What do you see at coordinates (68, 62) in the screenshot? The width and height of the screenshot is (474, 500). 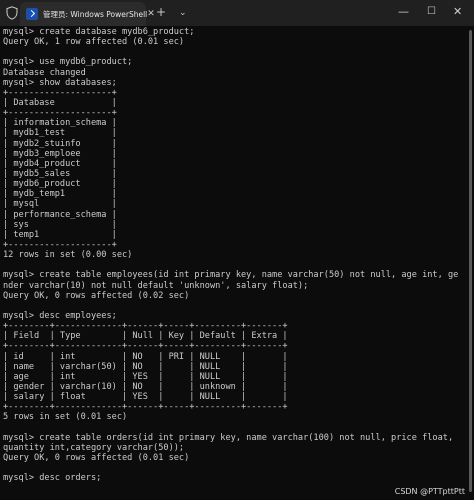 I see `terminal-line: mysql> use mydb6_product;` at bounding box center [68, 62].